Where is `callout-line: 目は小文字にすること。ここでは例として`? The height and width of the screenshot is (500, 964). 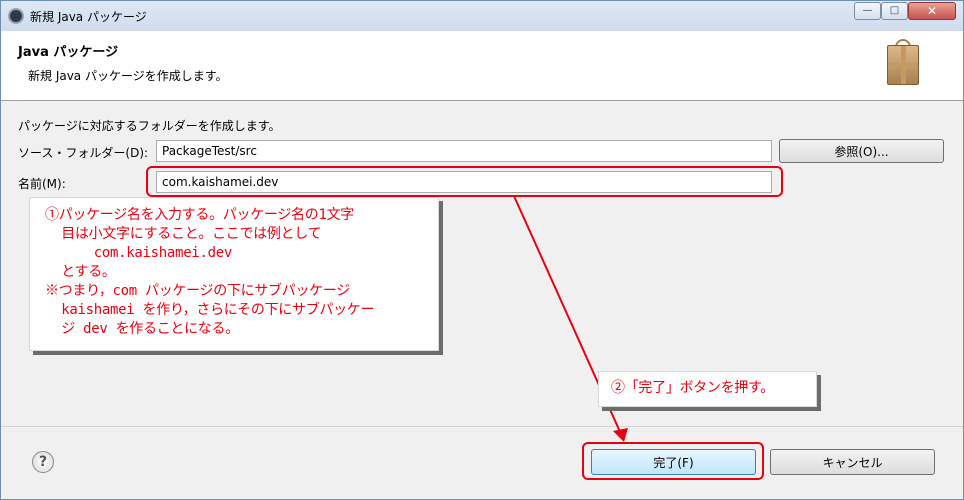 callout-line: 目は小文字にすること。ここでは例として is located at coordinates (183, 234).